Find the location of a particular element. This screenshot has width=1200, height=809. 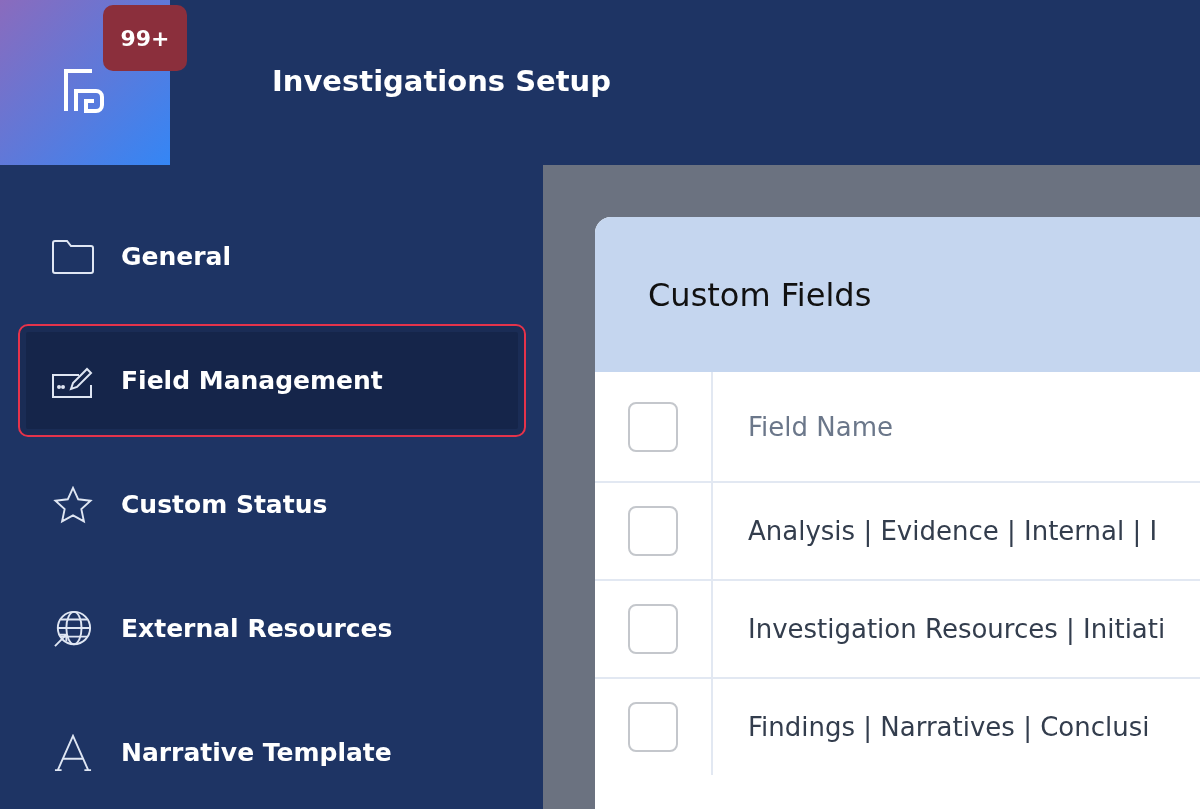

sidebar-item: Custom Status is located at coordinates (272, 504).